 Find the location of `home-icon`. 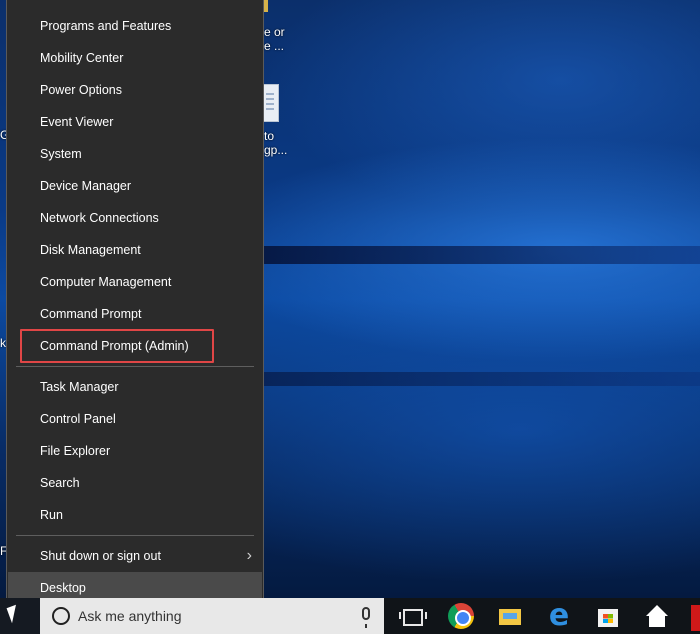

home-icon is located at coordinates (657, 616).